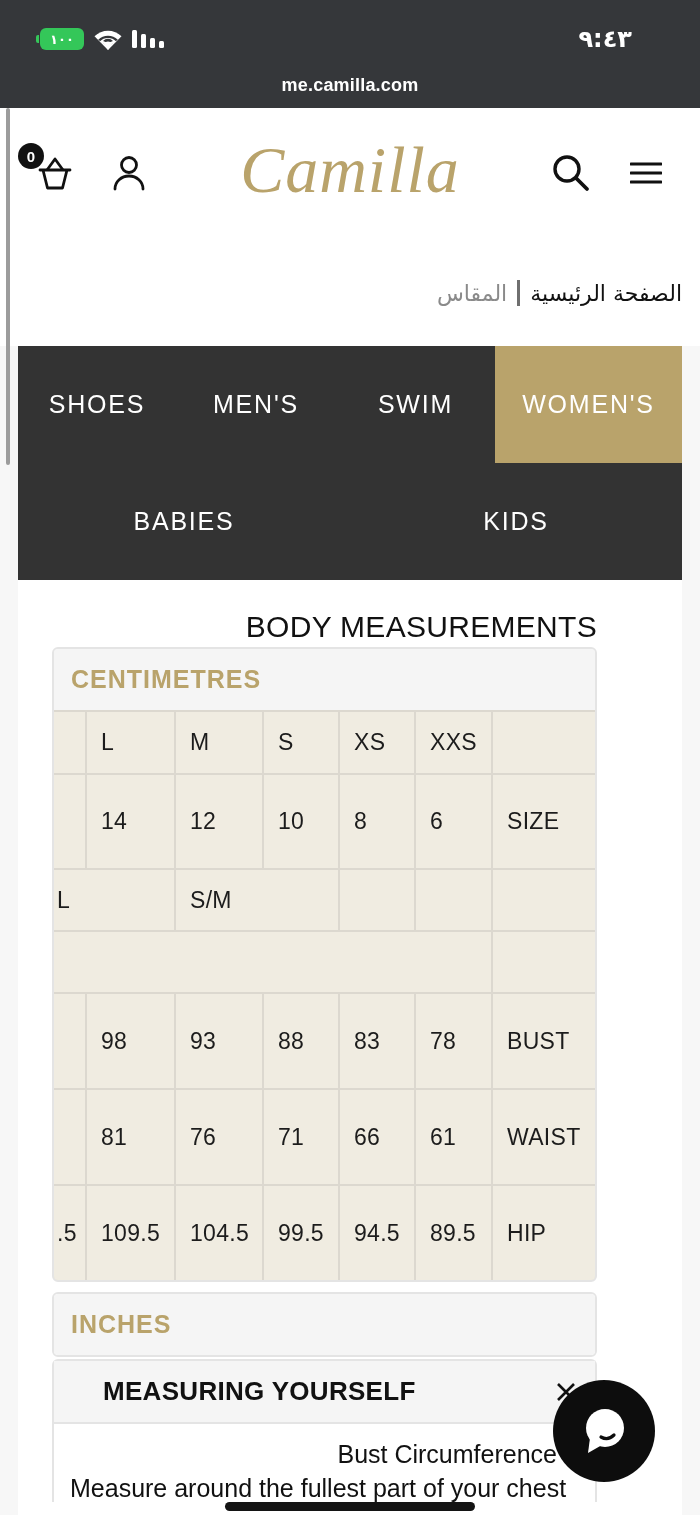 This screenshot has height=1515, width=700. What do you see at coordinates (350, 85) in the screenshot?
I see `address-bar-url: me.camilla.com` at bounding box center [350, 85].